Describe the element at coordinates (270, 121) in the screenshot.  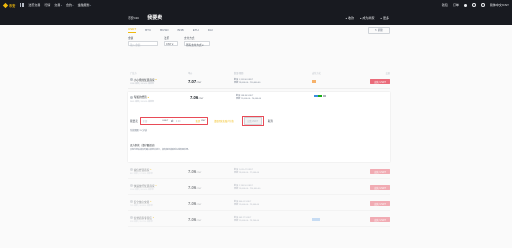
I see `cancel-button: 取消` at that location.